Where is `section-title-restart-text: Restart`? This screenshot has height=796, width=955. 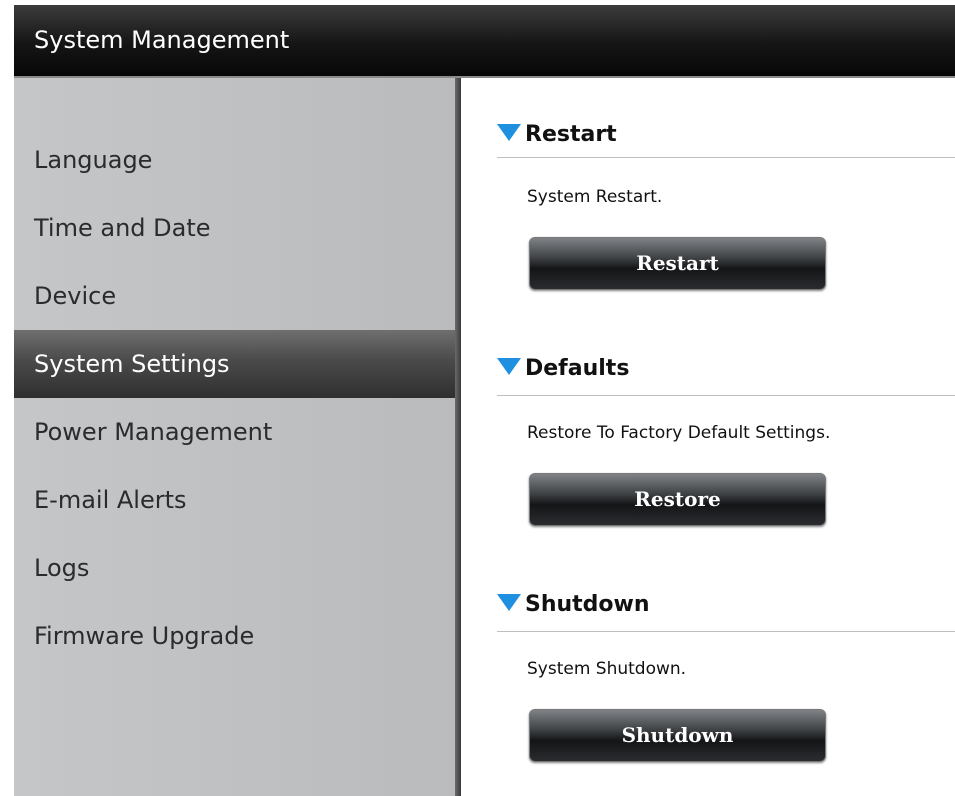
section-title-restart-text: Restart is located at coordinates (571, 134).